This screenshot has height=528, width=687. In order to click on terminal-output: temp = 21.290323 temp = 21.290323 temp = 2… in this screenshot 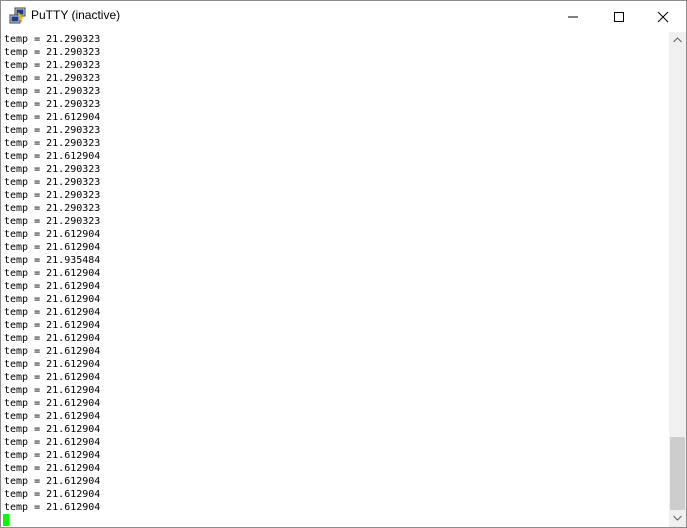, I will do `click(52, 273)`.